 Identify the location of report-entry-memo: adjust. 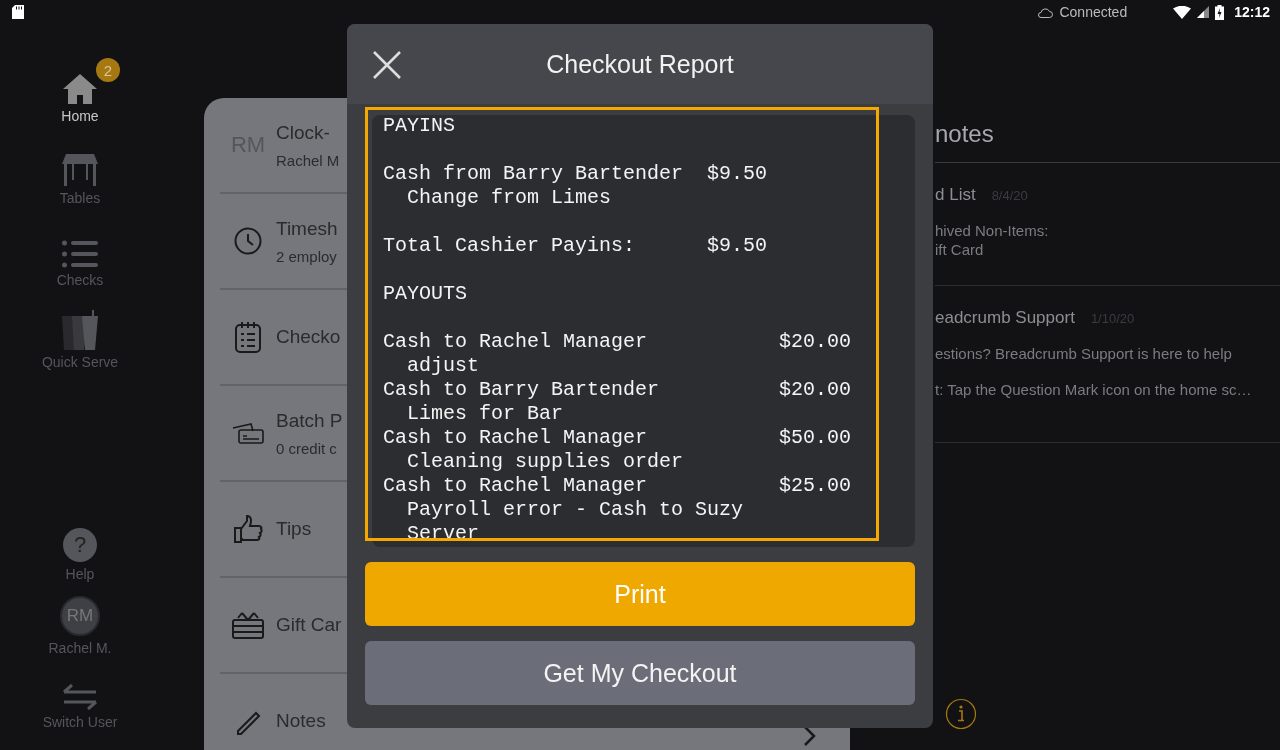
(443, 366).